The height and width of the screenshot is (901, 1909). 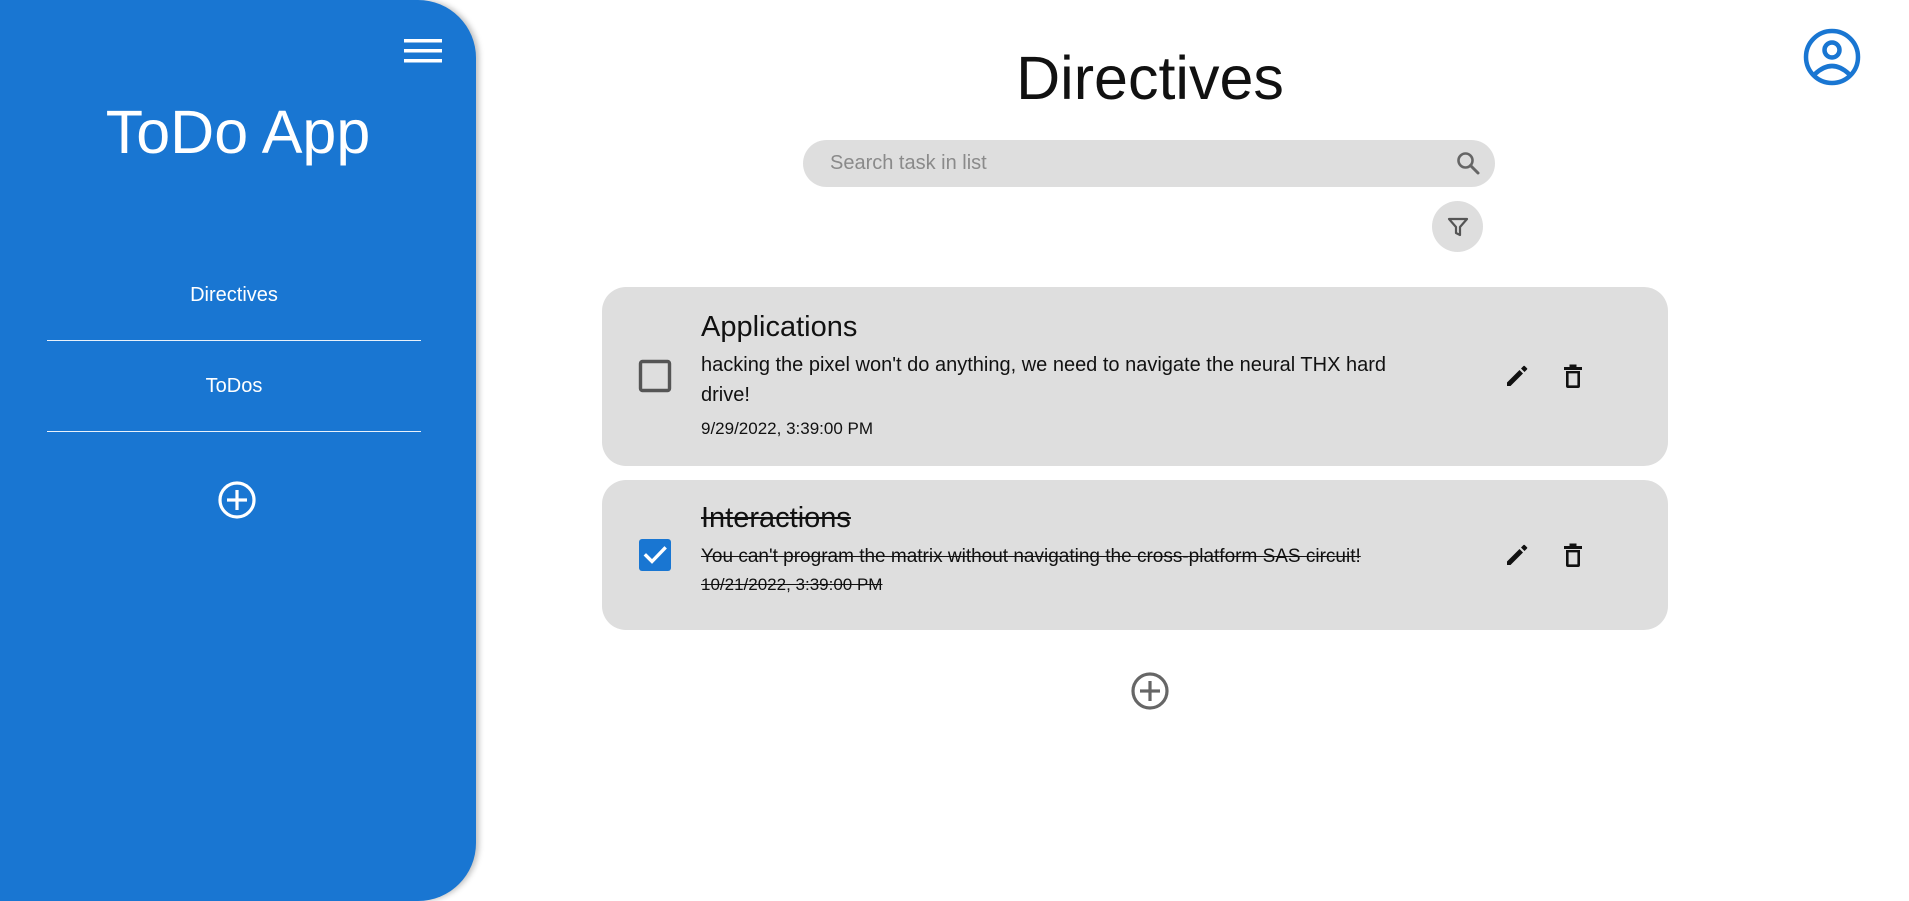 I want to click on account-button, so click(x=1832, y=57).